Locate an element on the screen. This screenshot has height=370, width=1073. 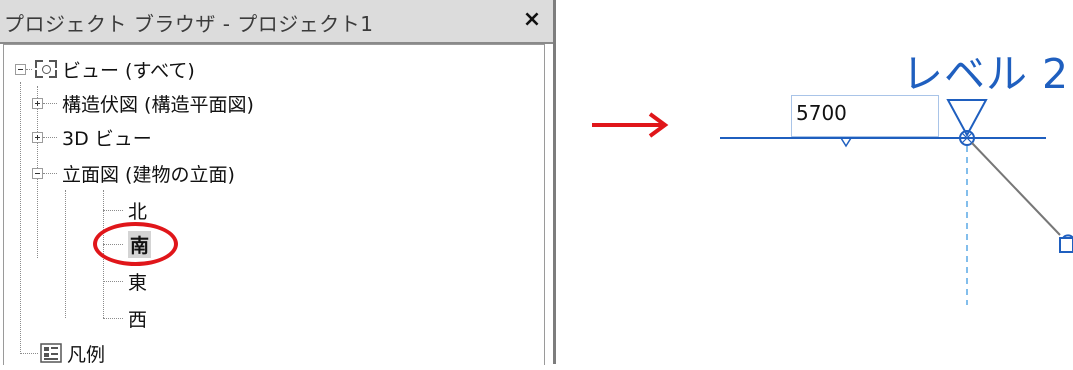
tree-root-views: ビュー (すべて) is located at coordinates (105, 69).